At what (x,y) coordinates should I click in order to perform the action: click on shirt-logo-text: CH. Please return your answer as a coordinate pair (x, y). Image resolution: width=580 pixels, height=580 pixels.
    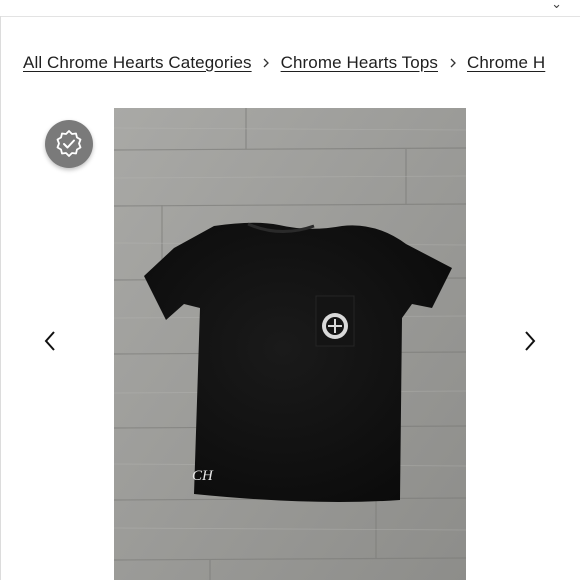
    Looking at the image, I should click on (203, 476).